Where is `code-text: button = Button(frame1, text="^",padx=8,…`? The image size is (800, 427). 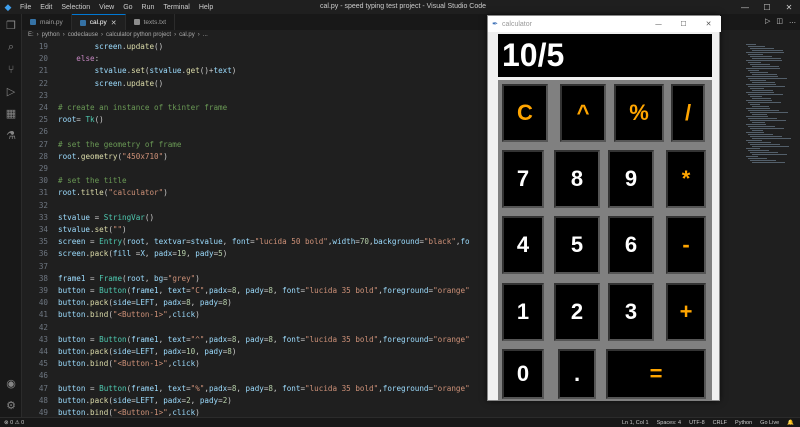 code-text: button = Button(frame1, text="^",padx=8,… is located at coordinates (264, 339).